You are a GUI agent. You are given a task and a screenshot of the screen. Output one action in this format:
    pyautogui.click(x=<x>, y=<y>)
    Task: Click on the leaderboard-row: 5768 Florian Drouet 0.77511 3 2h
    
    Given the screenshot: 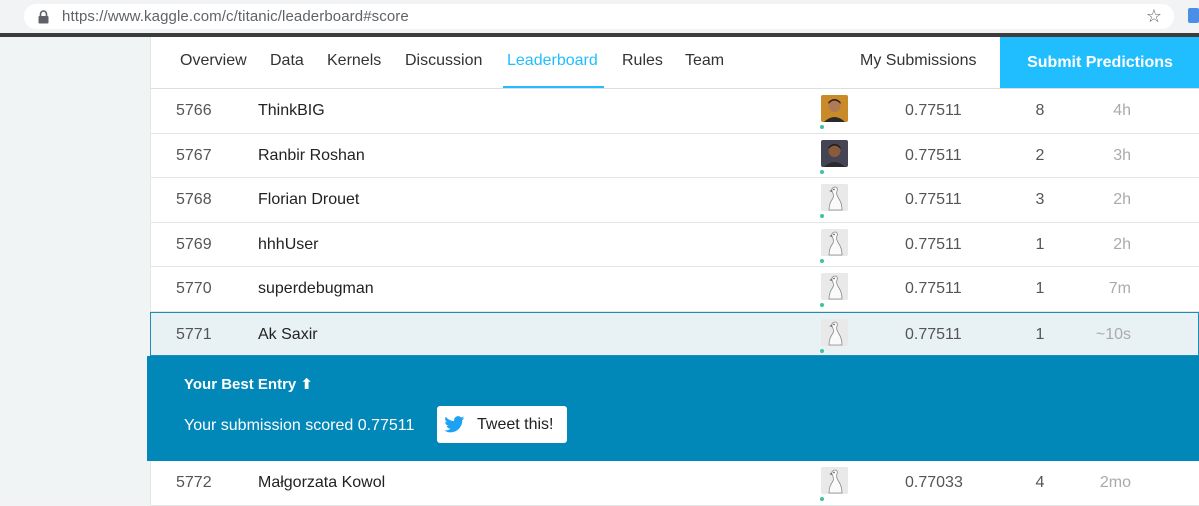 What is the action you would take?
    pyautogui.click(x=674, y=200)
    